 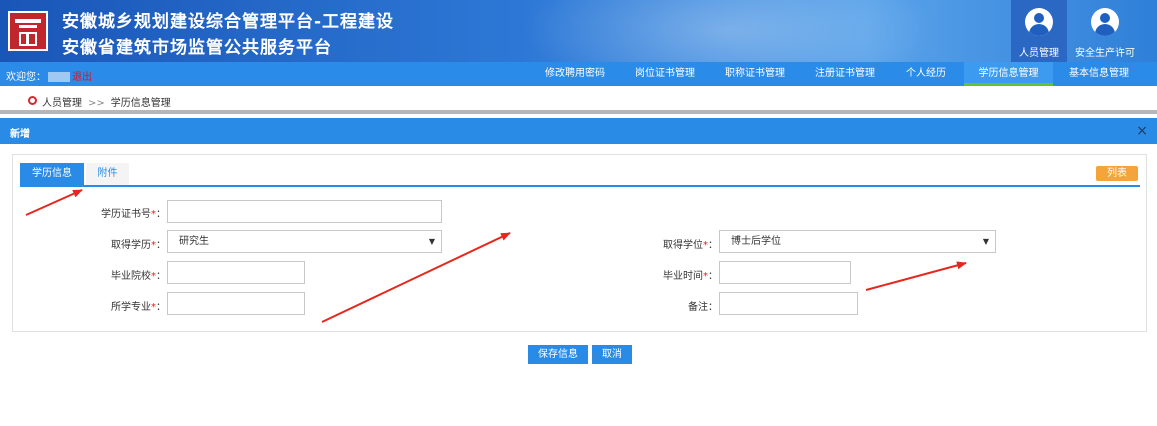 I want to click on grad-time-input, so click(x=785, y=272).